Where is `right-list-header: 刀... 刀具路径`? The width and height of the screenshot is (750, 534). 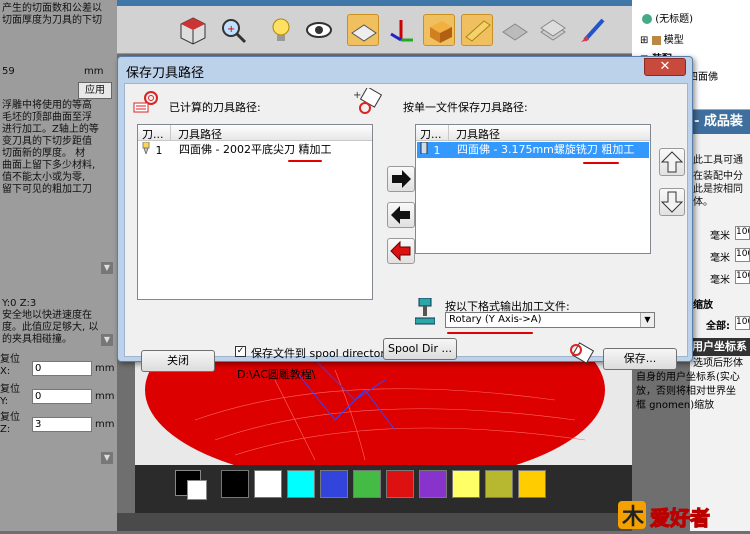
right-list-header: 刀... 刀具路径 is located at coordinates (533, 133).